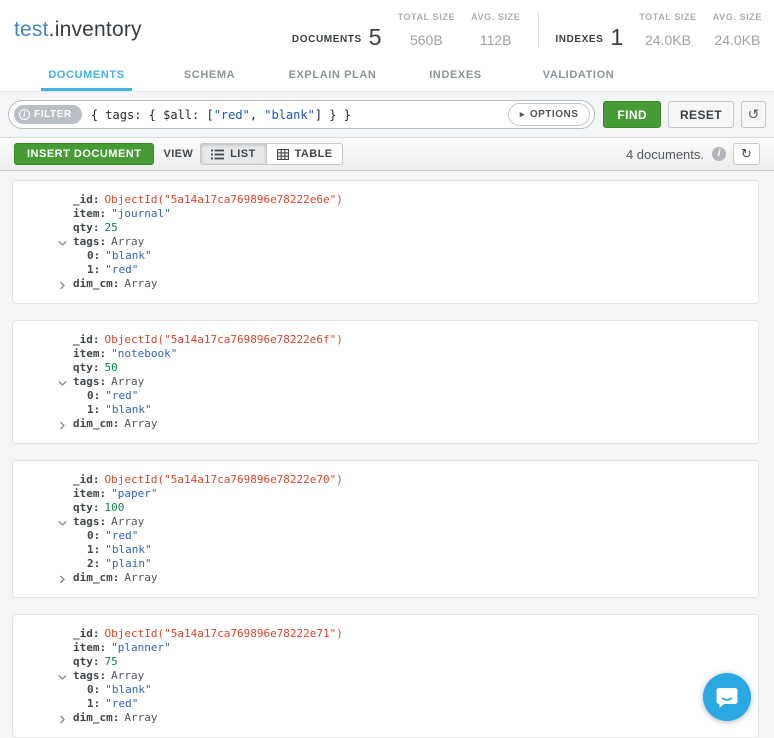 This screenshot has width=774, height=738. What do you see at coordinates (115, 507) in the screenshot?
I see `field-value: 100` at bounding box center [115, 507].